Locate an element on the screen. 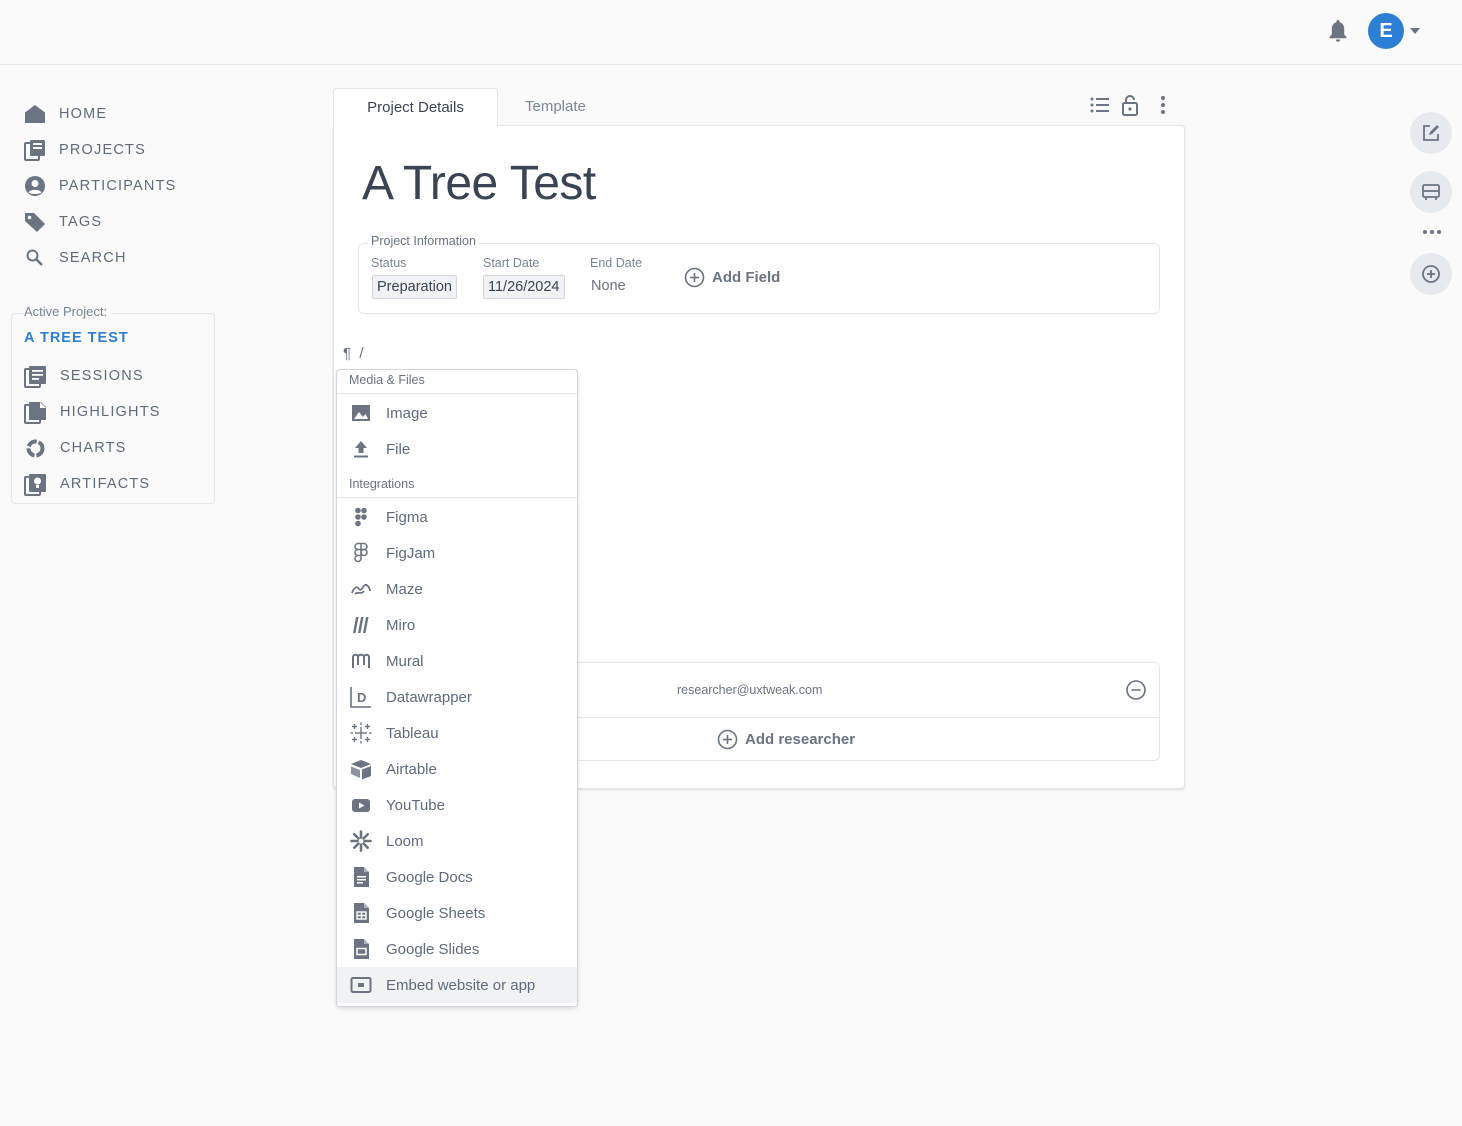  top-bar: E is located at coordinates (731, 32).